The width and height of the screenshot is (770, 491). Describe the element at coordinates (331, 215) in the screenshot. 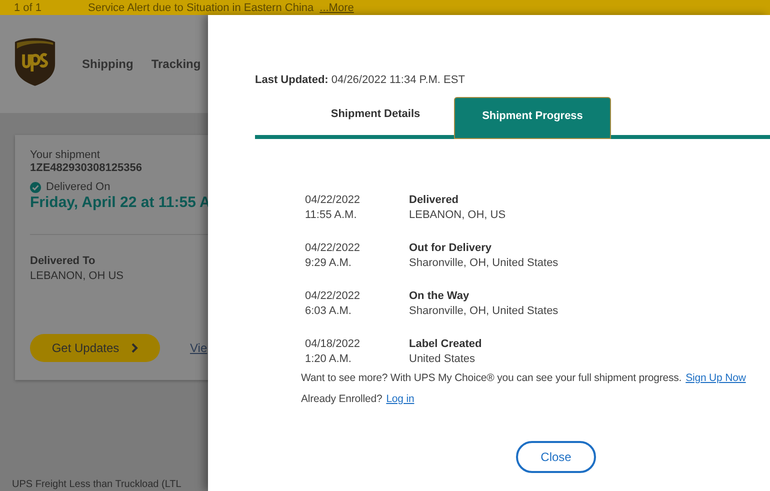

I see `event-time: 11:55 A.M.` at that location.